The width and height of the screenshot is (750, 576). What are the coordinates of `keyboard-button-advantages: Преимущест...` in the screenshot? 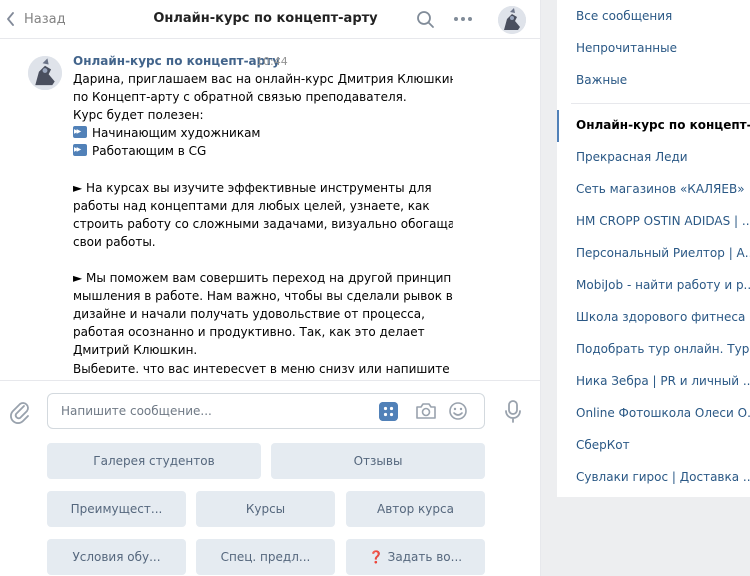 It's located at (116, 509).